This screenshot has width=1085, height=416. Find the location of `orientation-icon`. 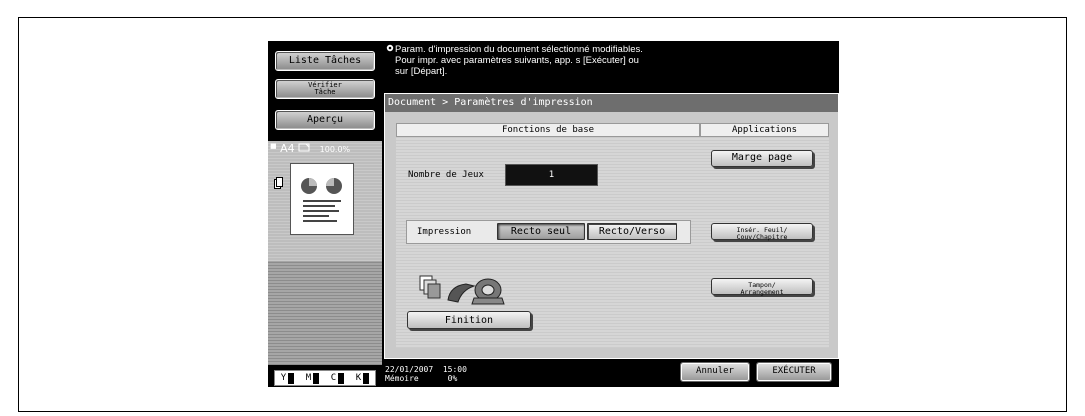

orientation-icon is located at coordinates (306, 148).